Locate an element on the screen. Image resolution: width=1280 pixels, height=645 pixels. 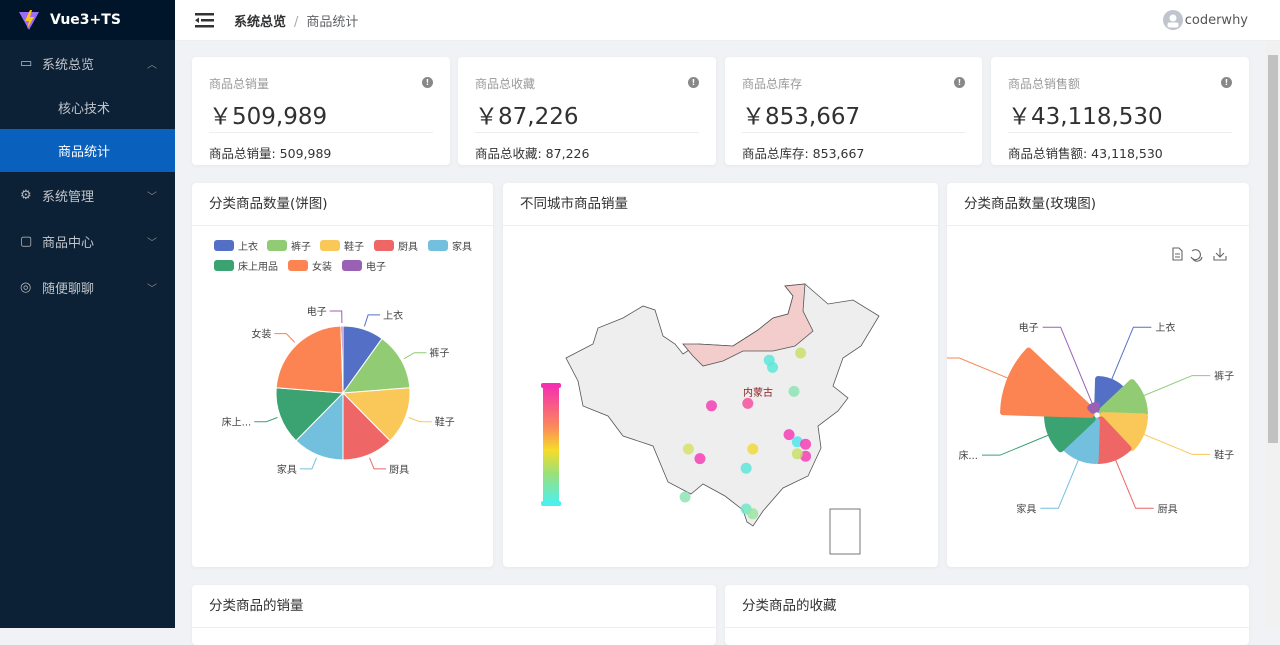
visual-map-handle-top is located at coordinates (551, 385).